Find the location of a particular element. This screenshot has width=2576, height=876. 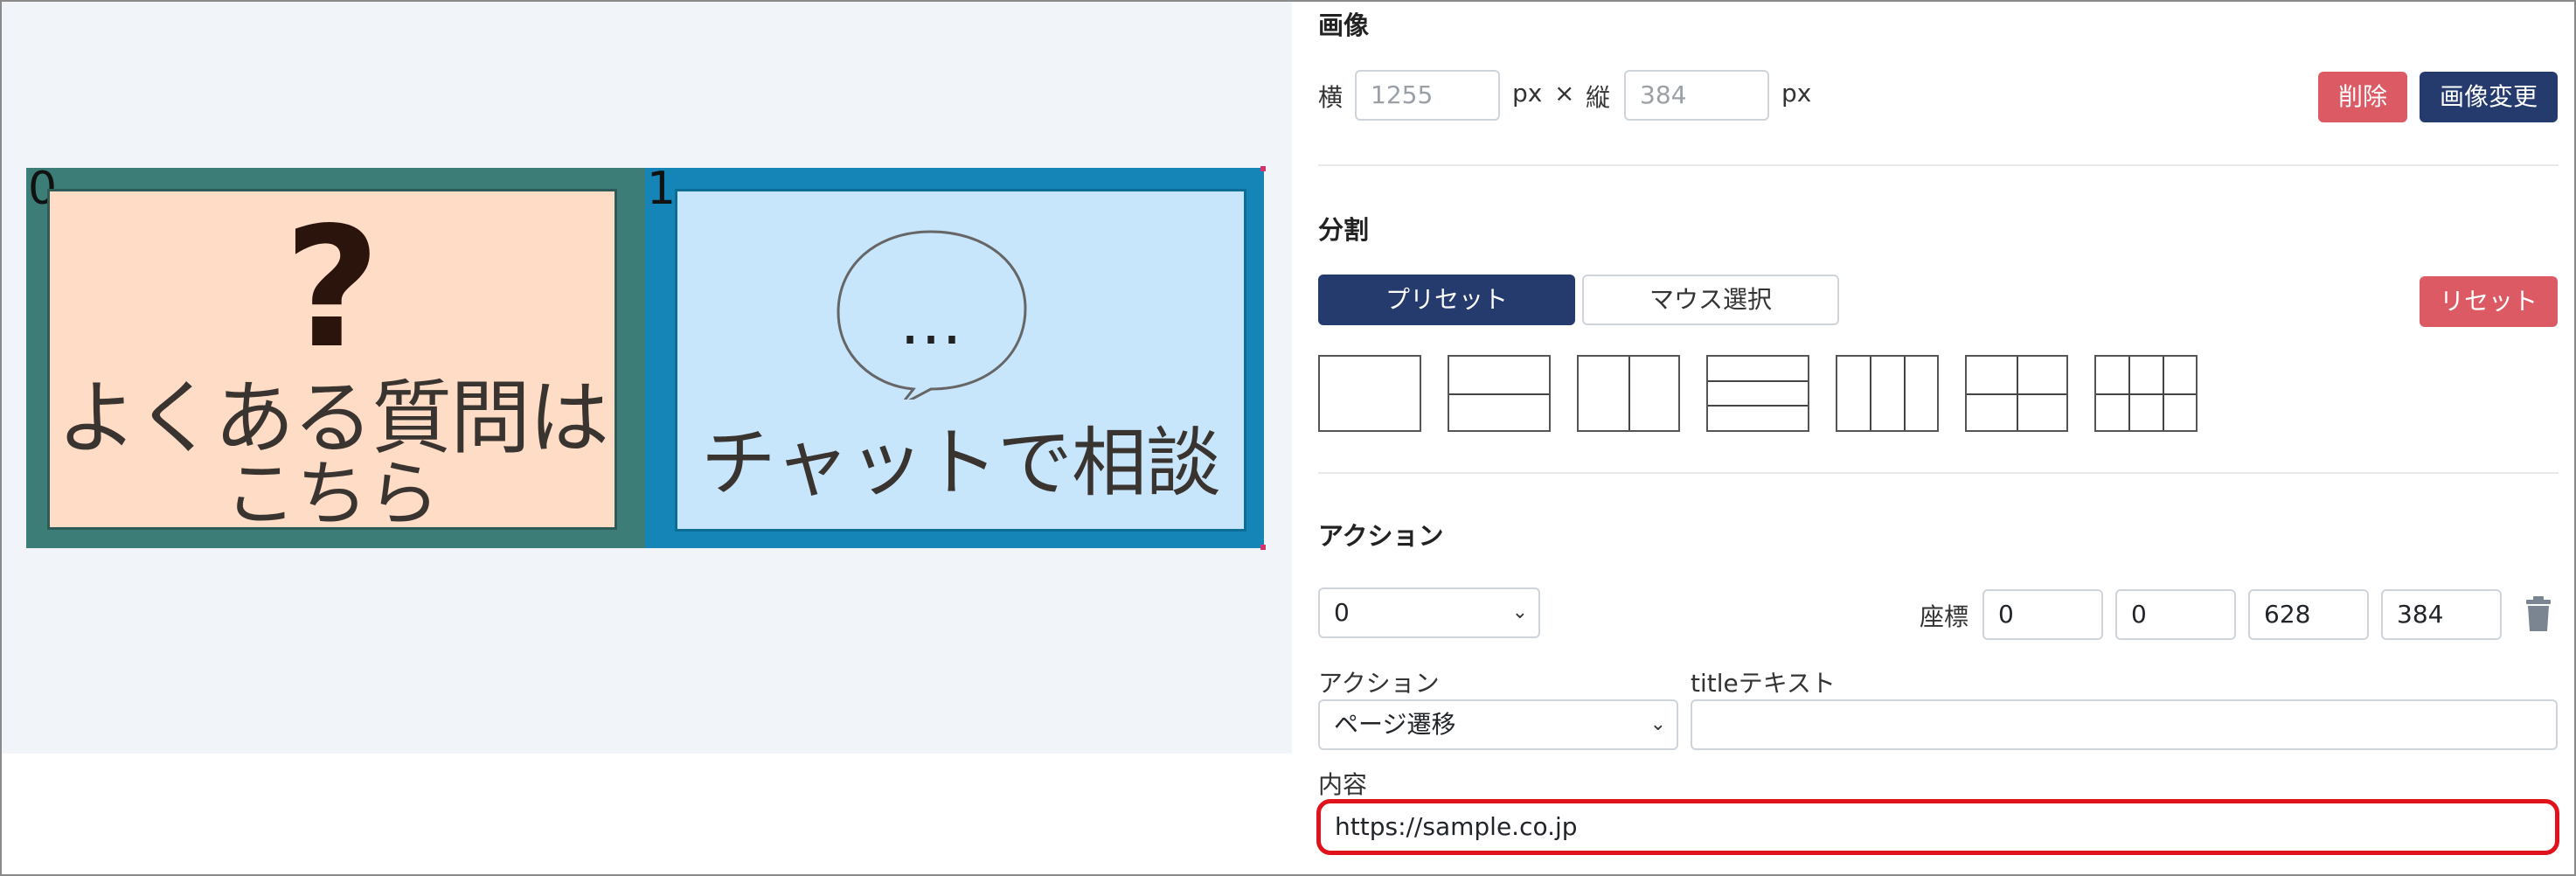

preset-2-rows is located at coordinates (1499, 393).